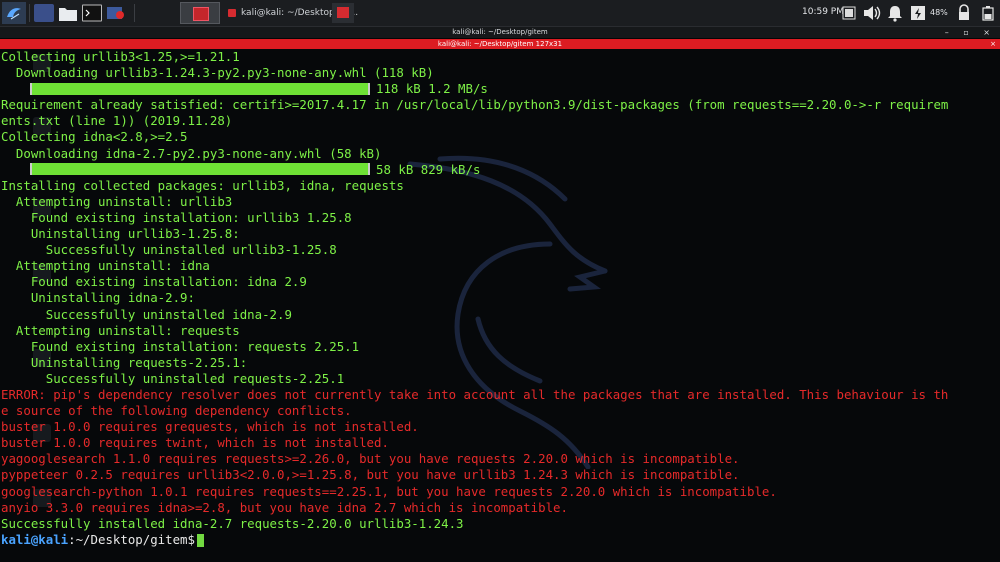 The image size is (1000, 562). What do you see at coordinates (474, 121) in the screenshot?
I see `output-line: ents.txt (line 1)) (2019.11.28)` at bounding box center [474, 121].